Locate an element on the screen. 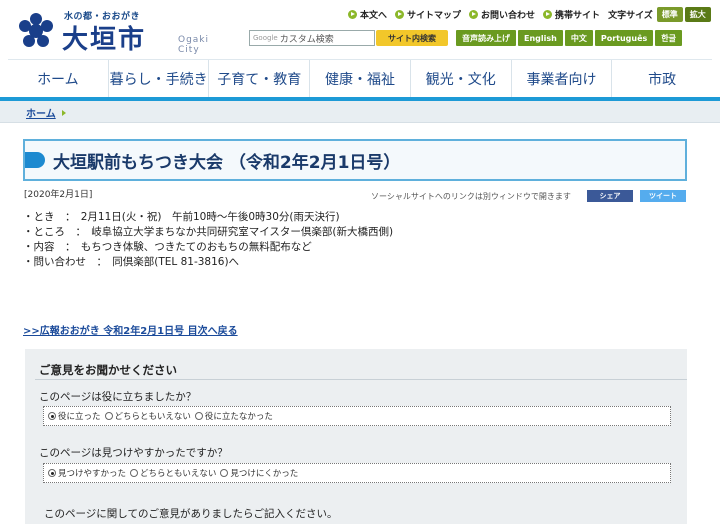 Image resolution: width=720 pixels, height=524 pixels. utility-buttons: 音声読み上げ English 中文 Português 한글 is located at coordinates (570, 38).